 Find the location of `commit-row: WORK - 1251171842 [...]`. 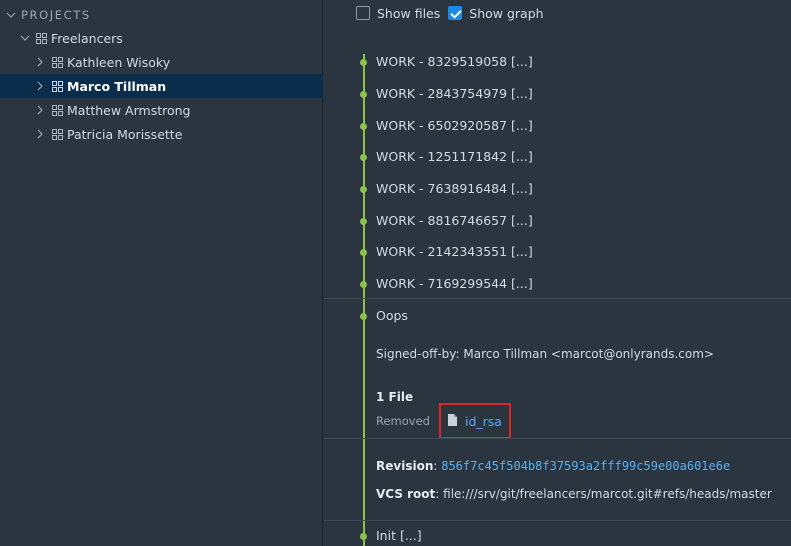

commit-row: WORK - 1251171842 [...] is located at coordinates (454, 157).